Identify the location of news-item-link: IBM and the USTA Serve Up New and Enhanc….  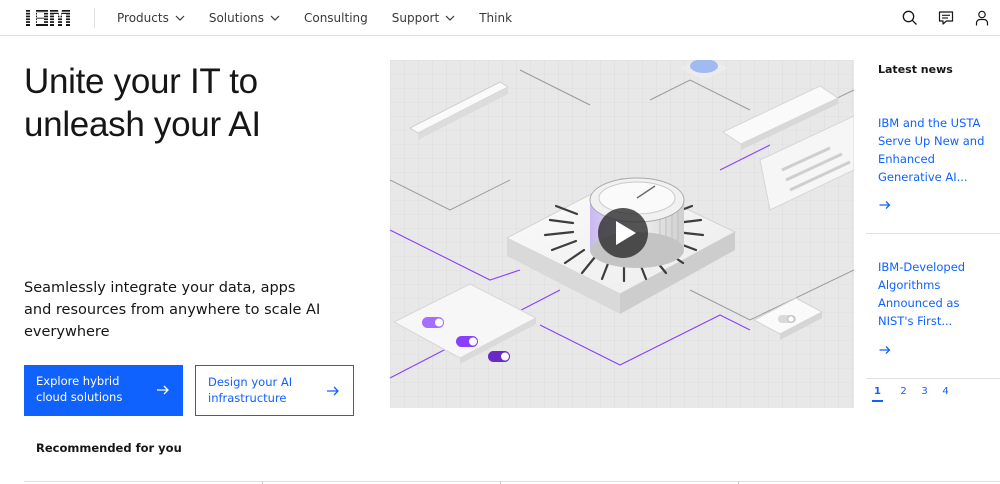
(933, 150).